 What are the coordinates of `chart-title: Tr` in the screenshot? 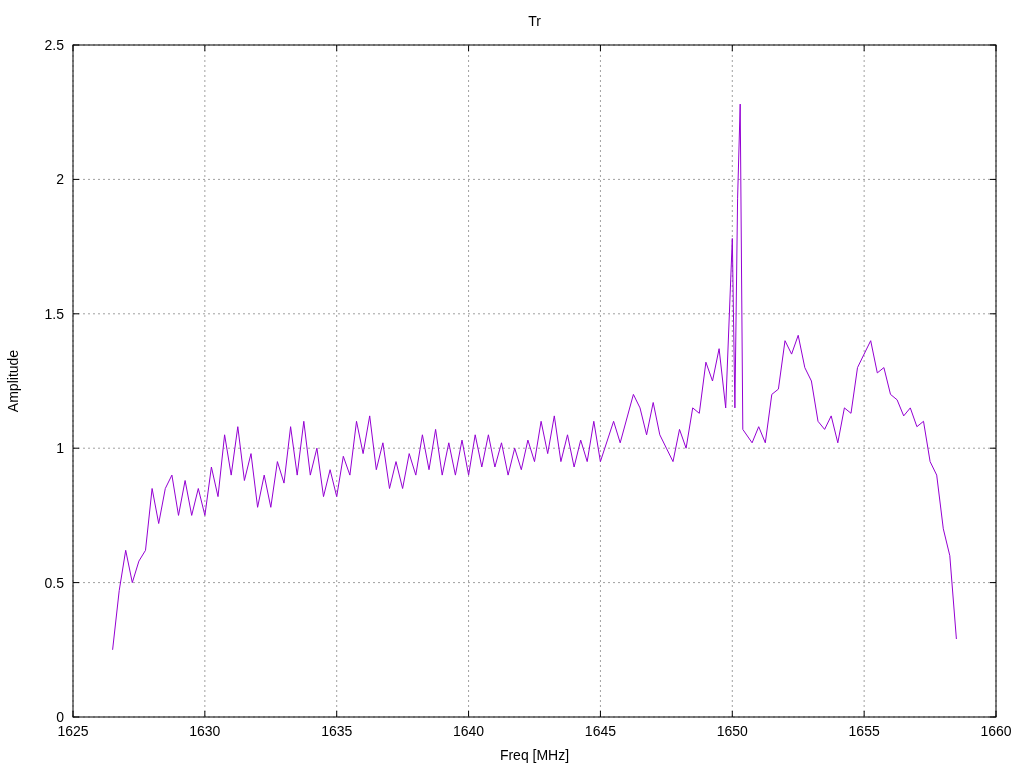 It's located at (534, 21).